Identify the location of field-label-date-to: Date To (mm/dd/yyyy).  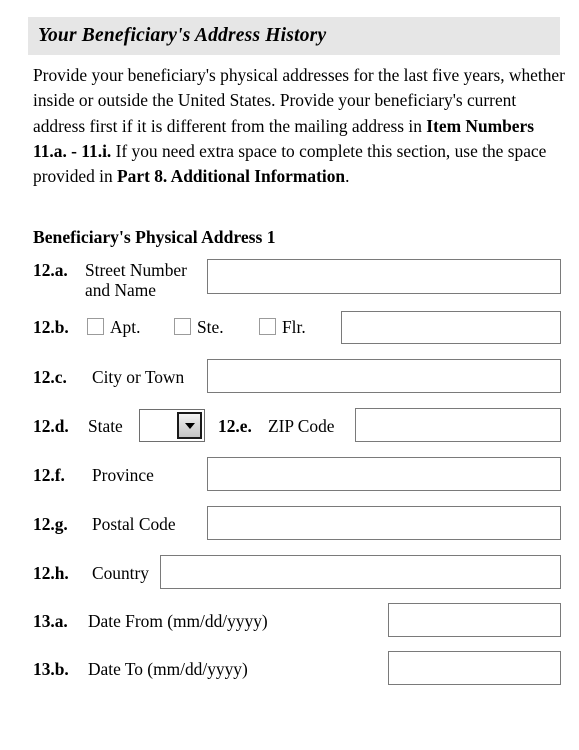
(168, 669).